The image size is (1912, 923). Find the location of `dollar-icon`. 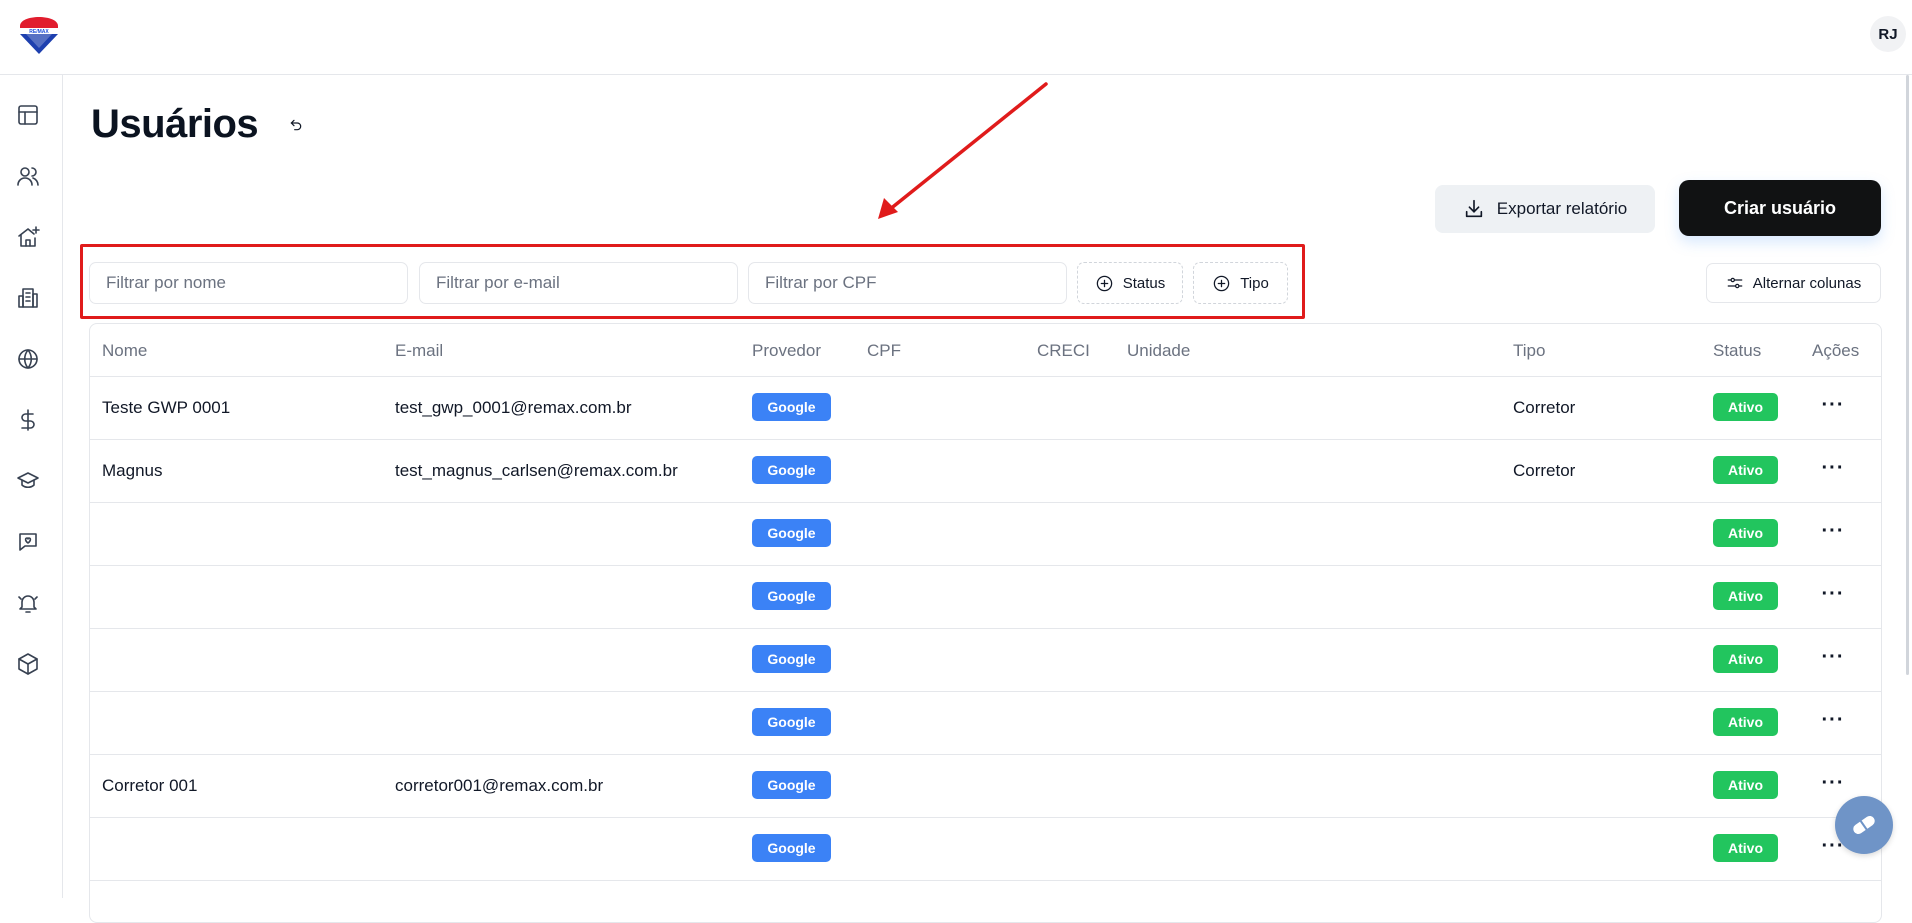

dollar-icon is located at coordinates (28, 420).